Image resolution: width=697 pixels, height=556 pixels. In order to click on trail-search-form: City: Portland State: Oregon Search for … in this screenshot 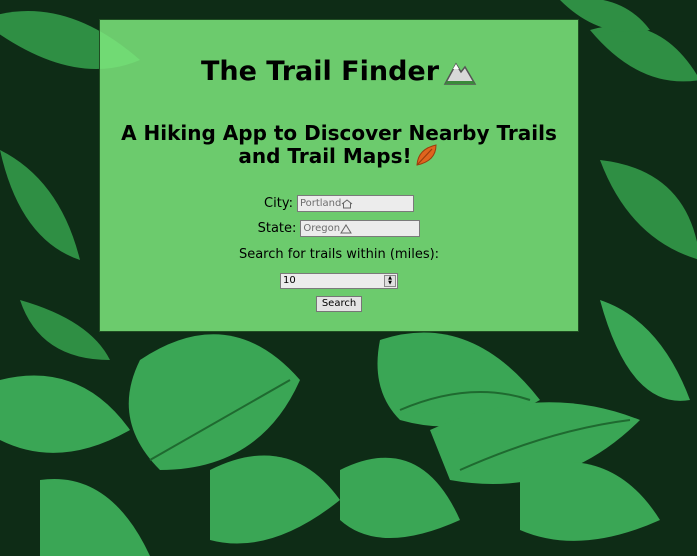, I will do `click(339, 251)`.